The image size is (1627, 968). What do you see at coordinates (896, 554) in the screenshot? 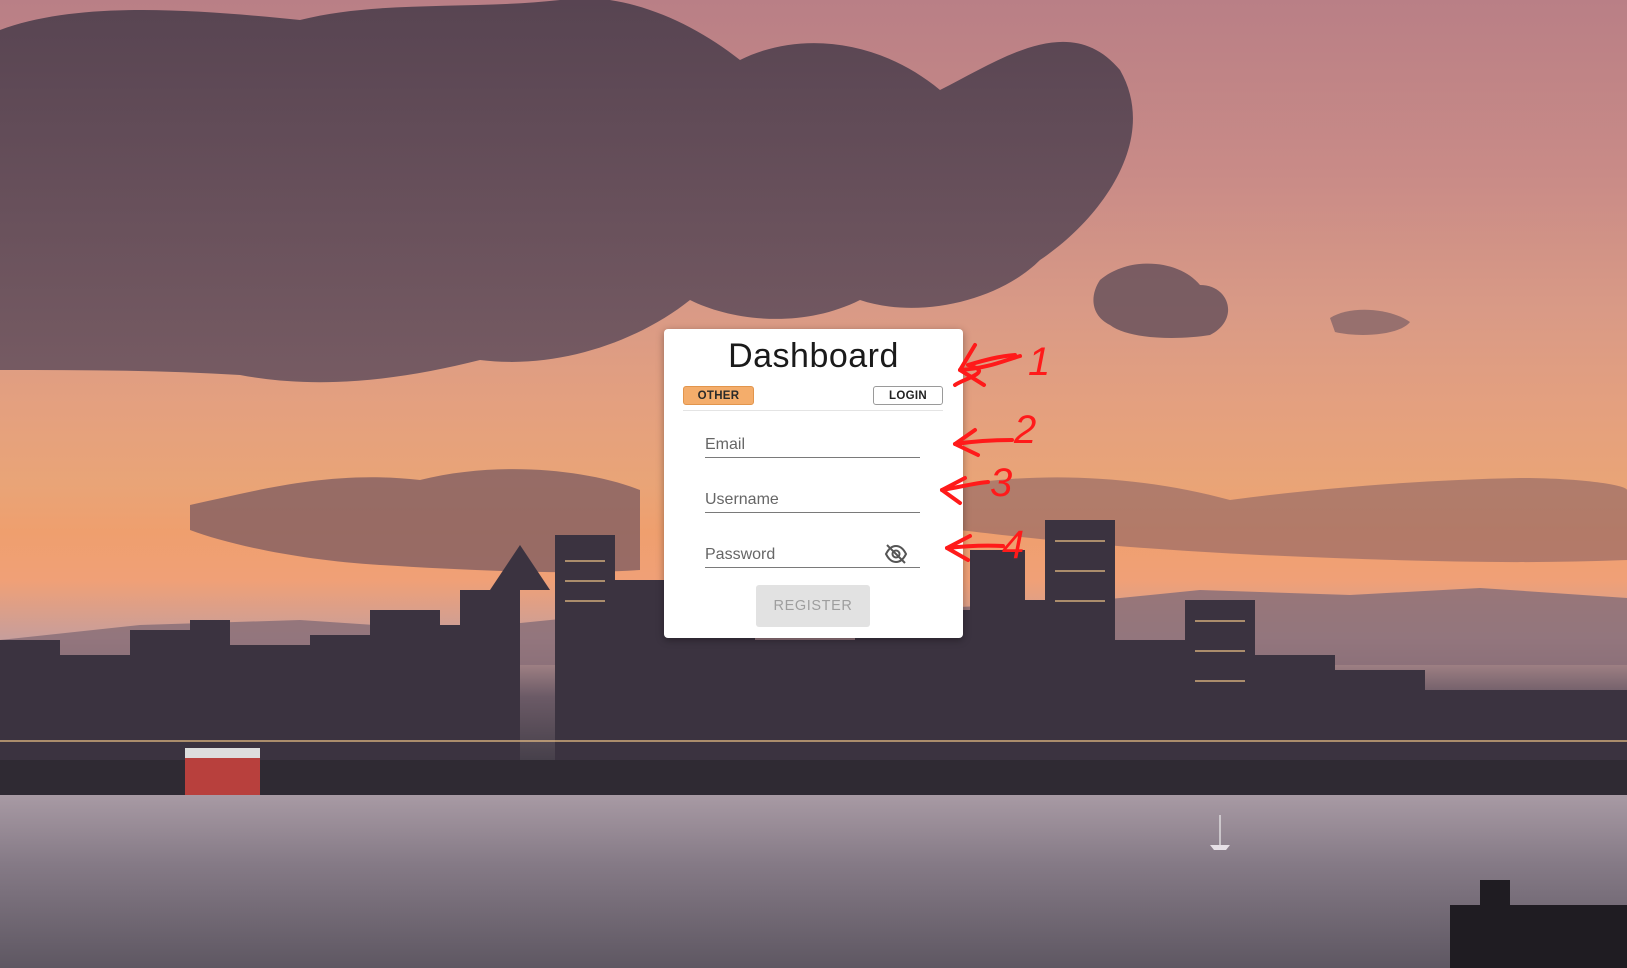
I see `eye-off-icon` at bounding box center [896, 554].